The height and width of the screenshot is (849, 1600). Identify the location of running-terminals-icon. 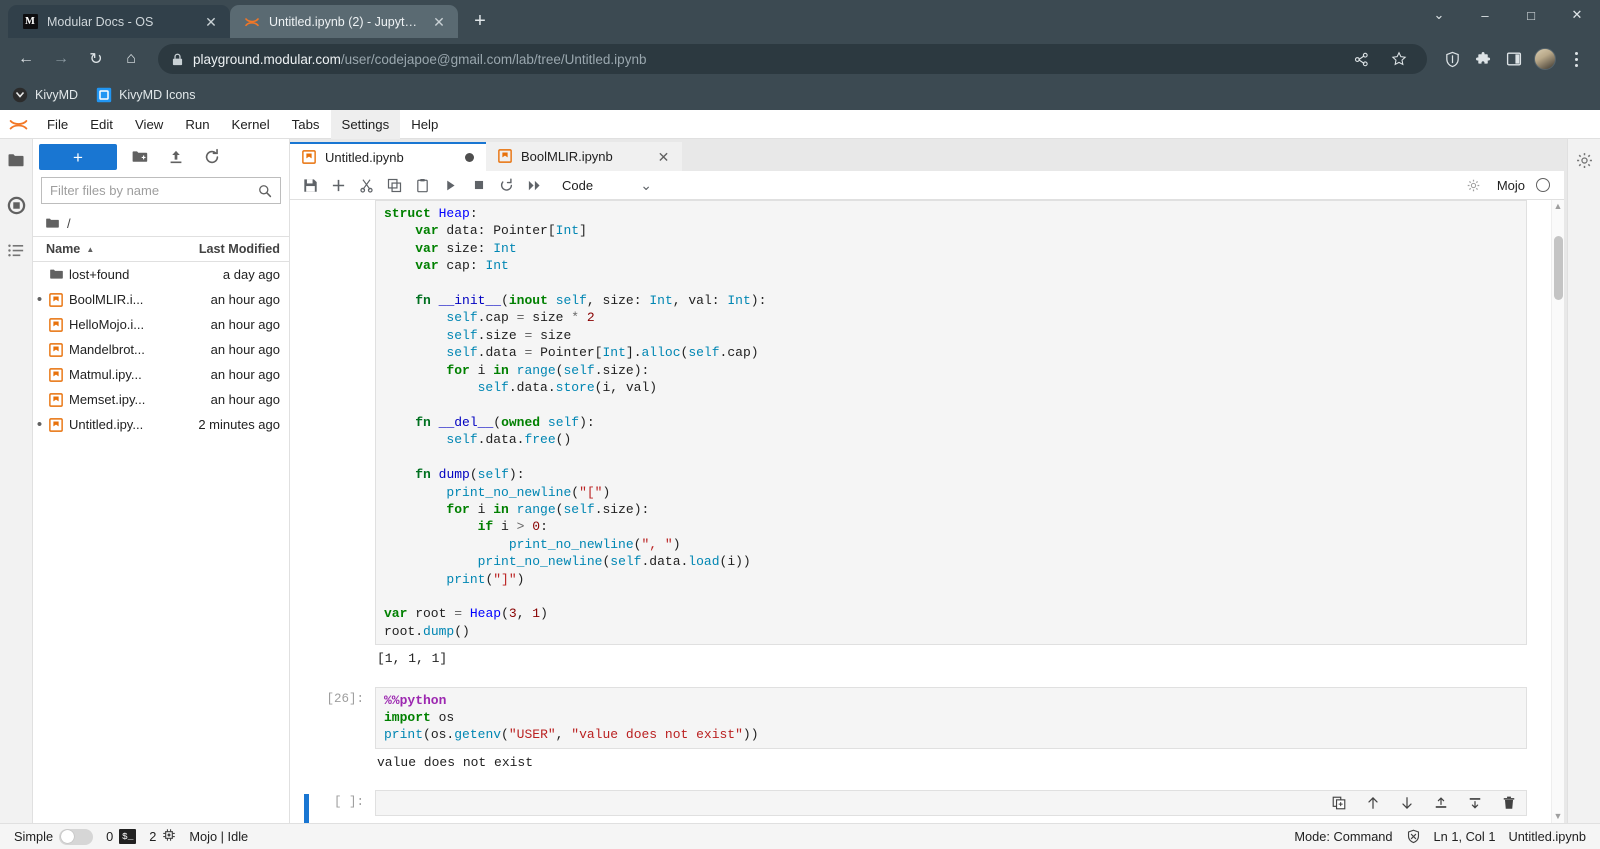
(16, 205).